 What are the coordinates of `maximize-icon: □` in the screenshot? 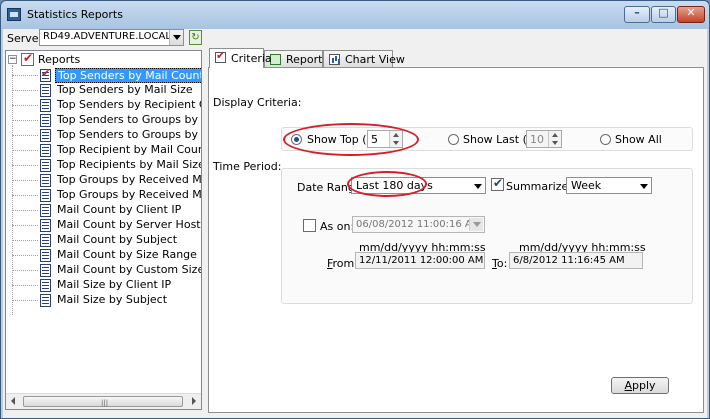 It's located at (663, 12).